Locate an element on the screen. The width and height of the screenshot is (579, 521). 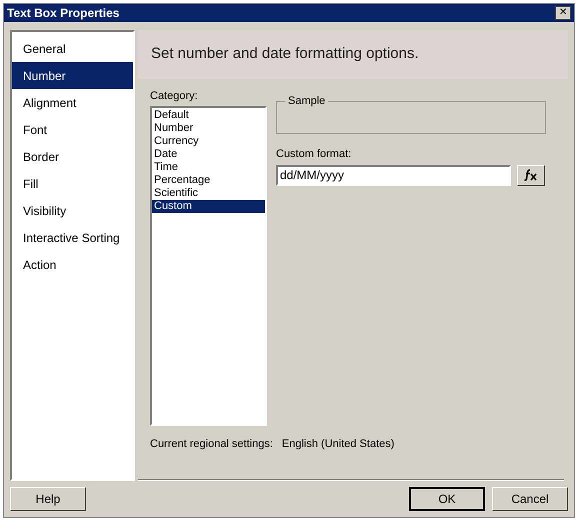
category-item: Percentage is located at coordinates (208, 180).